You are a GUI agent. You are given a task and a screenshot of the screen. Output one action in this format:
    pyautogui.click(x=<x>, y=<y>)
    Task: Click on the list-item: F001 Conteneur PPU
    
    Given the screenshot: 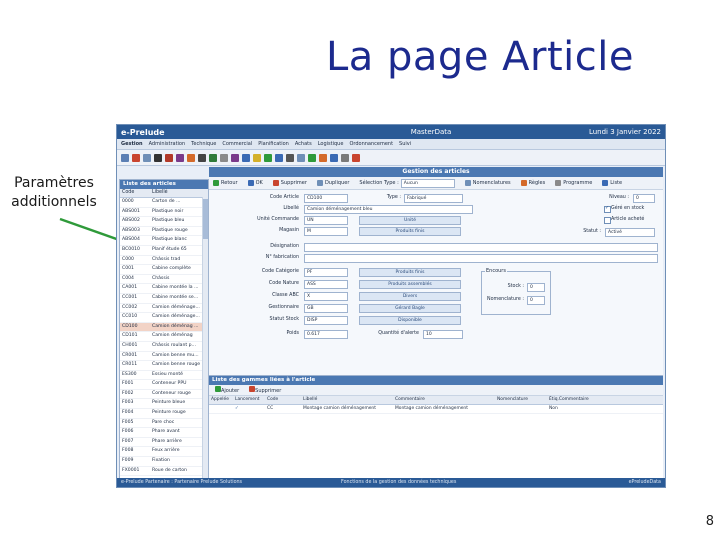 What is the action you would take?
    pyautogui.click(x=164, y=385)
    